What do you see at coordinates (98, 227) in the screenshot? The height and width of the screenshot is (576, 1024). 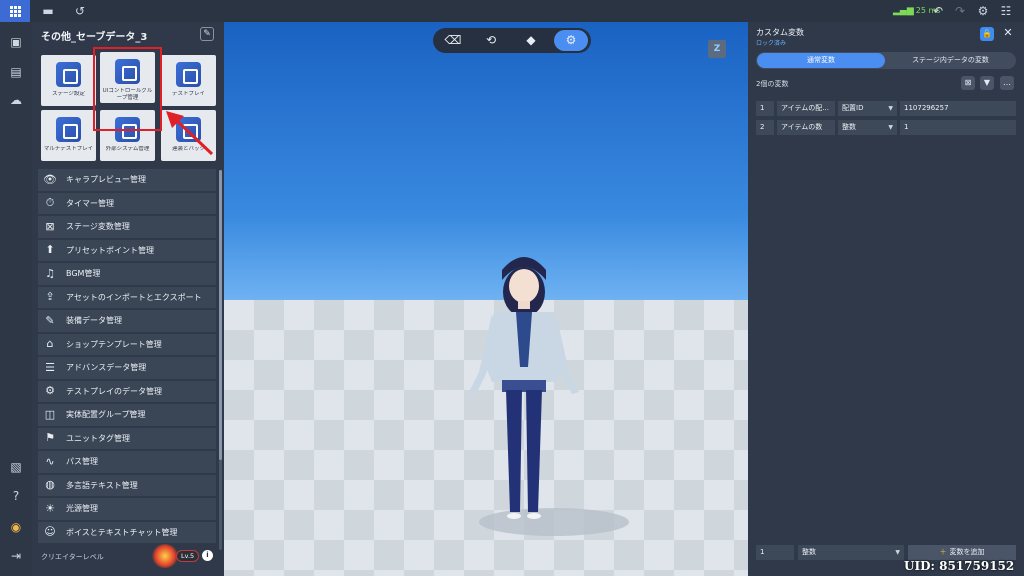 I see `menu-item-label: ステージ変数管理` at bounding box center [98, 227].